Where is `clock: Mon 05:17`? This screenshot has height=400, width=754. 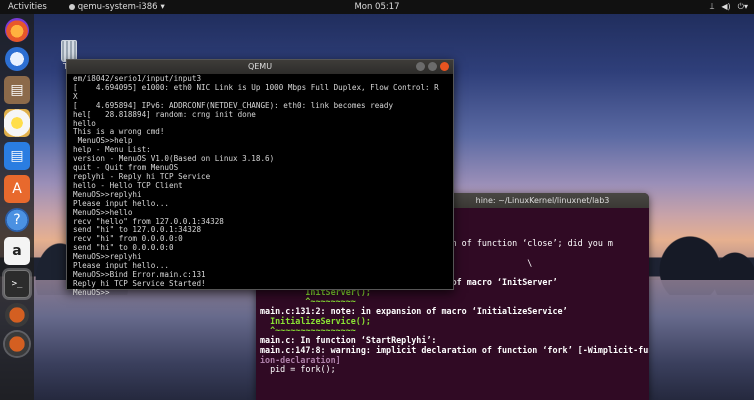 clock: Mon 05:17 is located at coordinates (376, 7).